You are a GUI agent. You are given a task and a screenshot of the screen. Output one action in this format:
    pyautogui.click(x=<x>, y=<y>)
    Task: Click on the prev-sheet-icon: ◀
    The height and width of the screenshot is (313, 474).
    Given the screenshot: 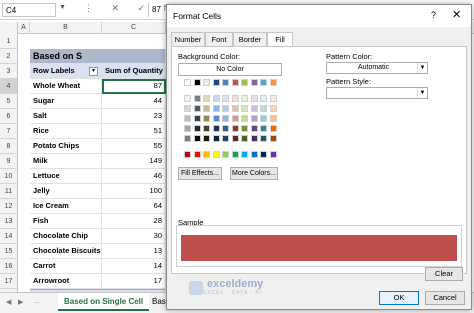 What is the action you would take?
    pyautogui.click(x=8, y=302)
    